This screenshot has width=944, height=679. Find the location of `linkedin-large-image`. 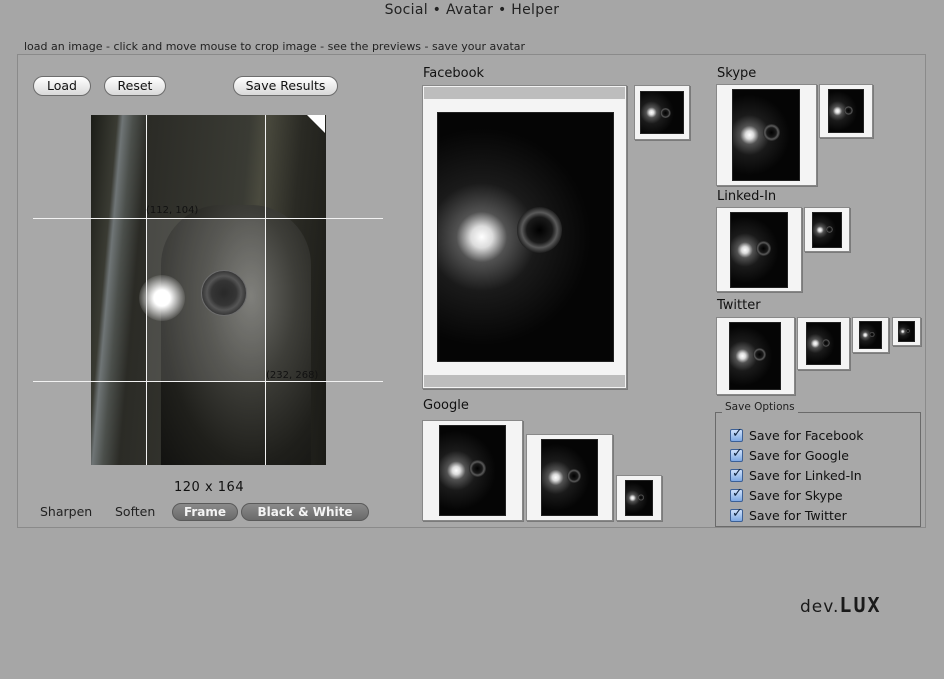

linkedin-large-image is located at coordinates (759, 250).